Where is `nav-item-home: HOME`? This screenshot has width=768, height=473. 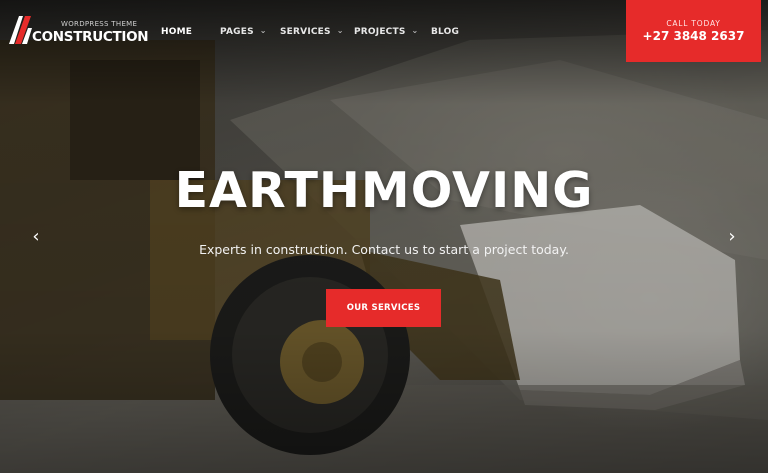
nav-item-home: HOME is located at coordinates (176, 32).